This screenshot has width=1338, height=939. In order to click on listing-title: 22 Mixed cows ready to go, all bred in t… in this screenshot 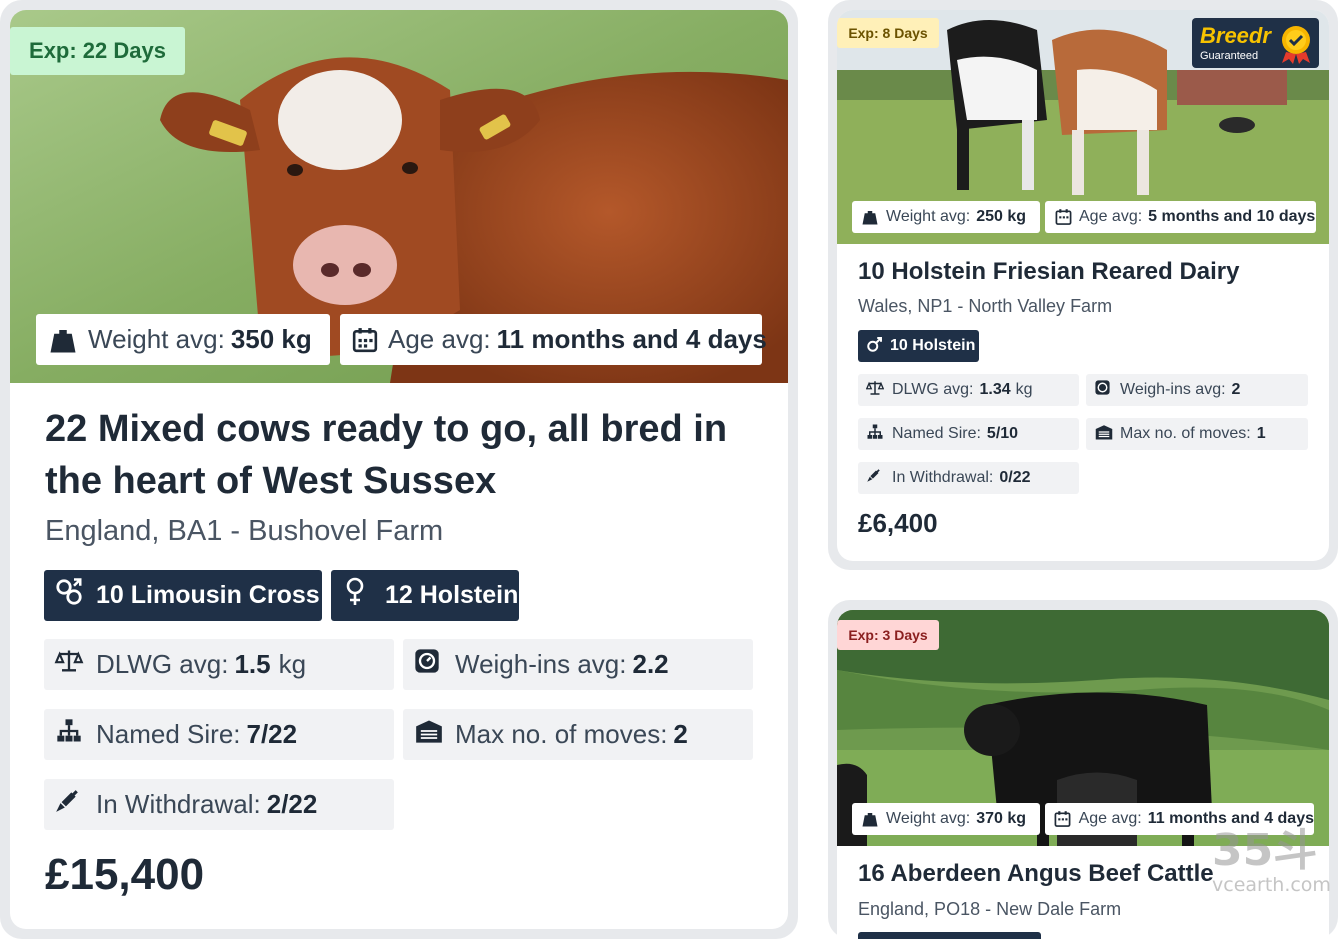, I will do `click(405, 455)`.